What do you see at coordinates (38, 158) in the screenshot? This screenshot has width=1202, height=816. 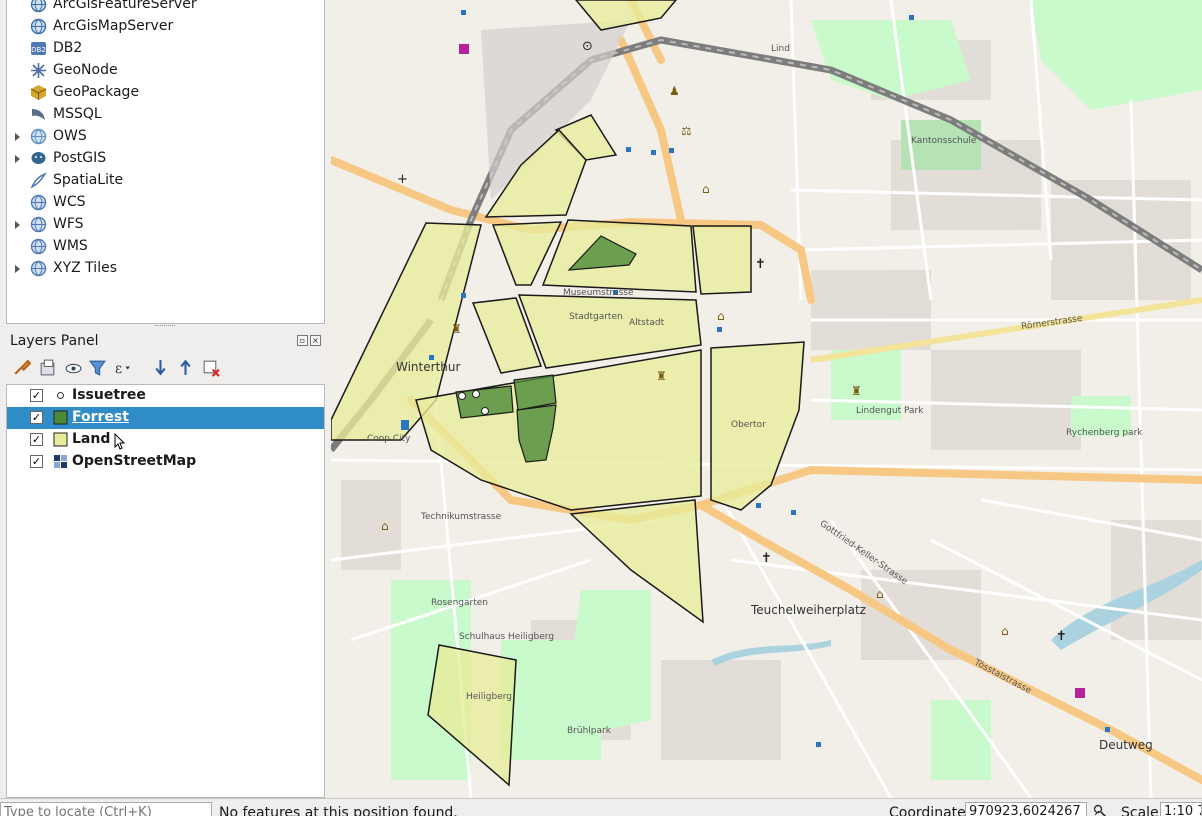 I see `postgis-icon` at bounding box center [38, 158].